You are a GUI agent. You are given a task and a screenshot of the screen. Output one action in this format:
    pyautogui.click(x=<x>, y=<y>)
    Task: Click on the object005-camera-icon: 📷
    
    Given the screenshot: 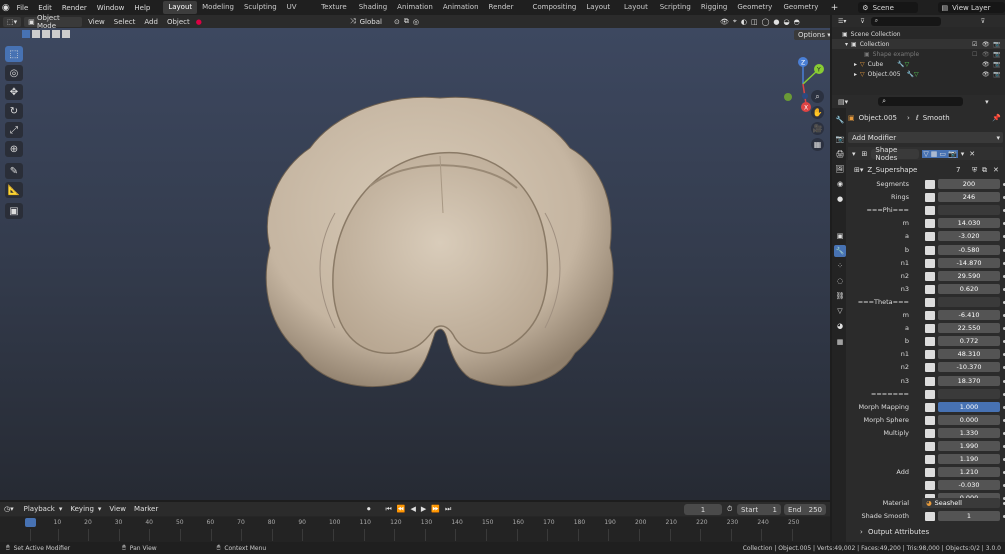 What is the action you would take?
    pyautogui.click(x=996, y=74)
    